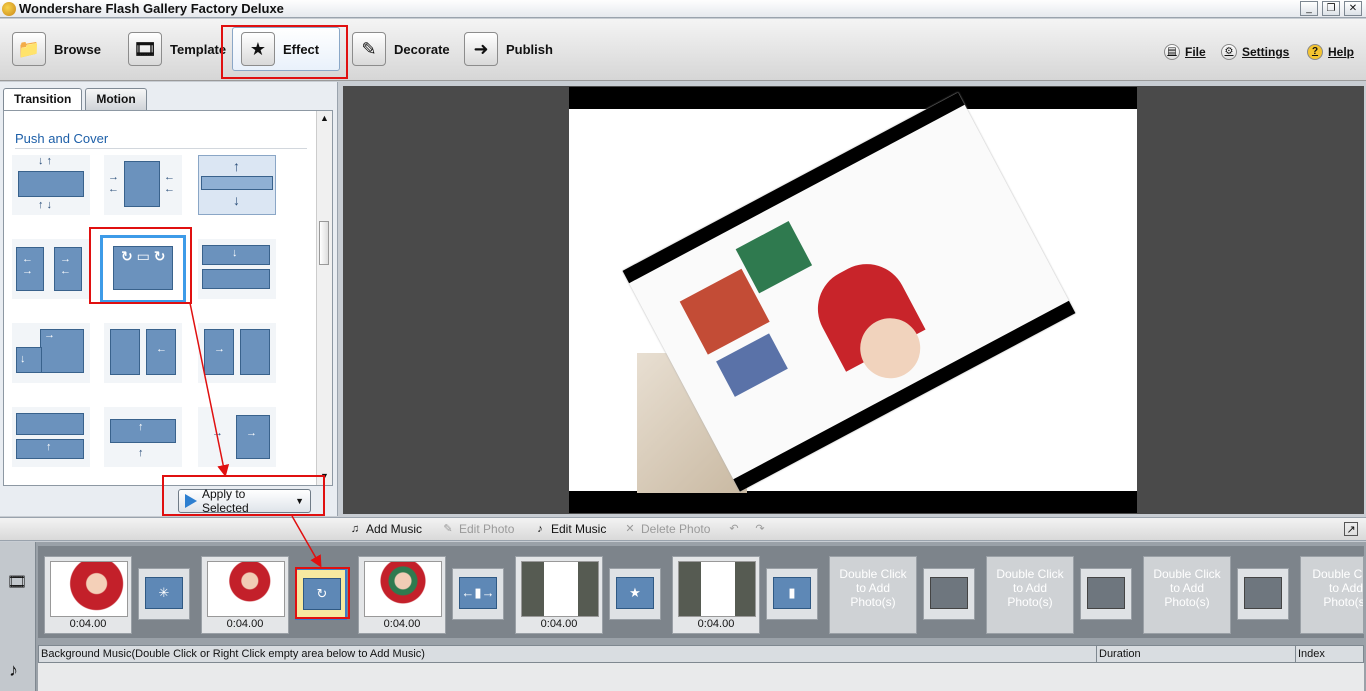 This screenshot has width=1366, height=691. I want to click on publish-button: ➜ Publish, so click(508, 49).